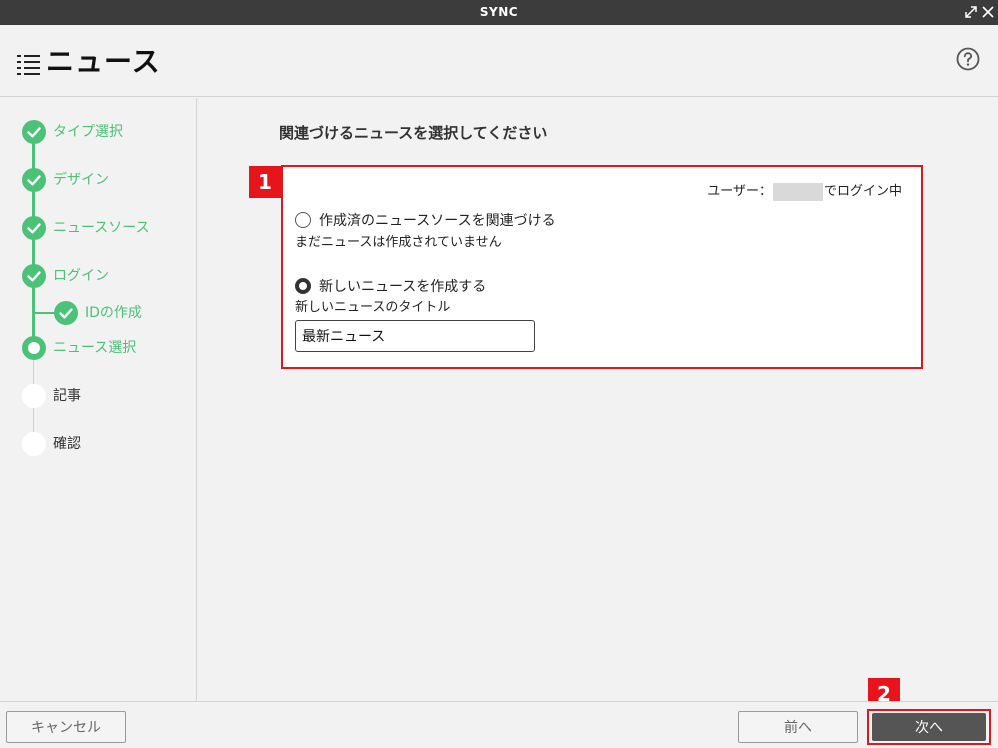  I want to click on window-title: SYNC, so click(499, 12).